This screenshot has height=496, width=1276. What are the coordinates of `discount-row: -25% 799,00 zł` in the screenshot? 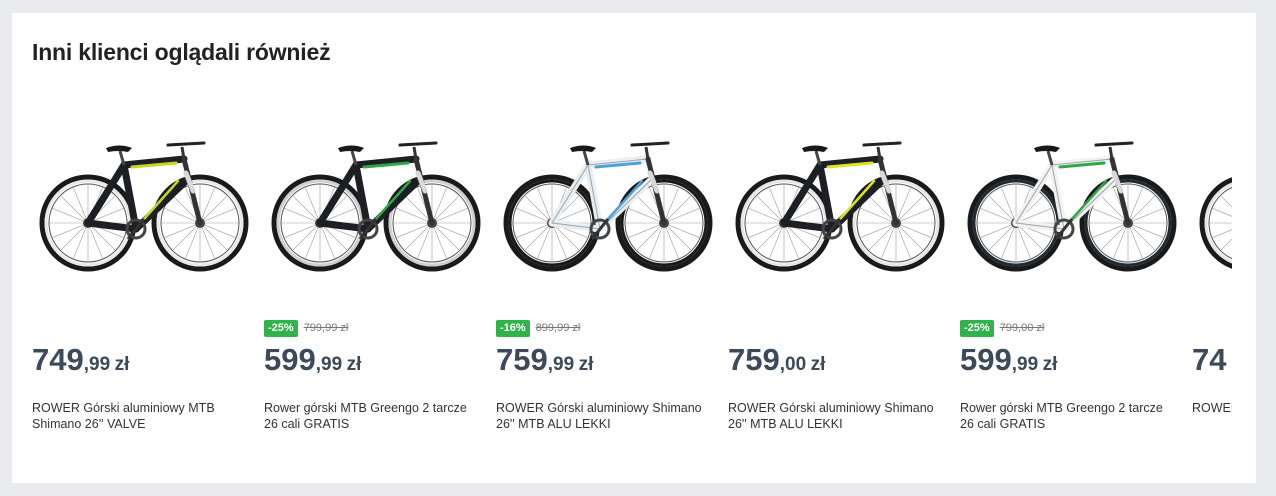 It's located at (1002, 328).